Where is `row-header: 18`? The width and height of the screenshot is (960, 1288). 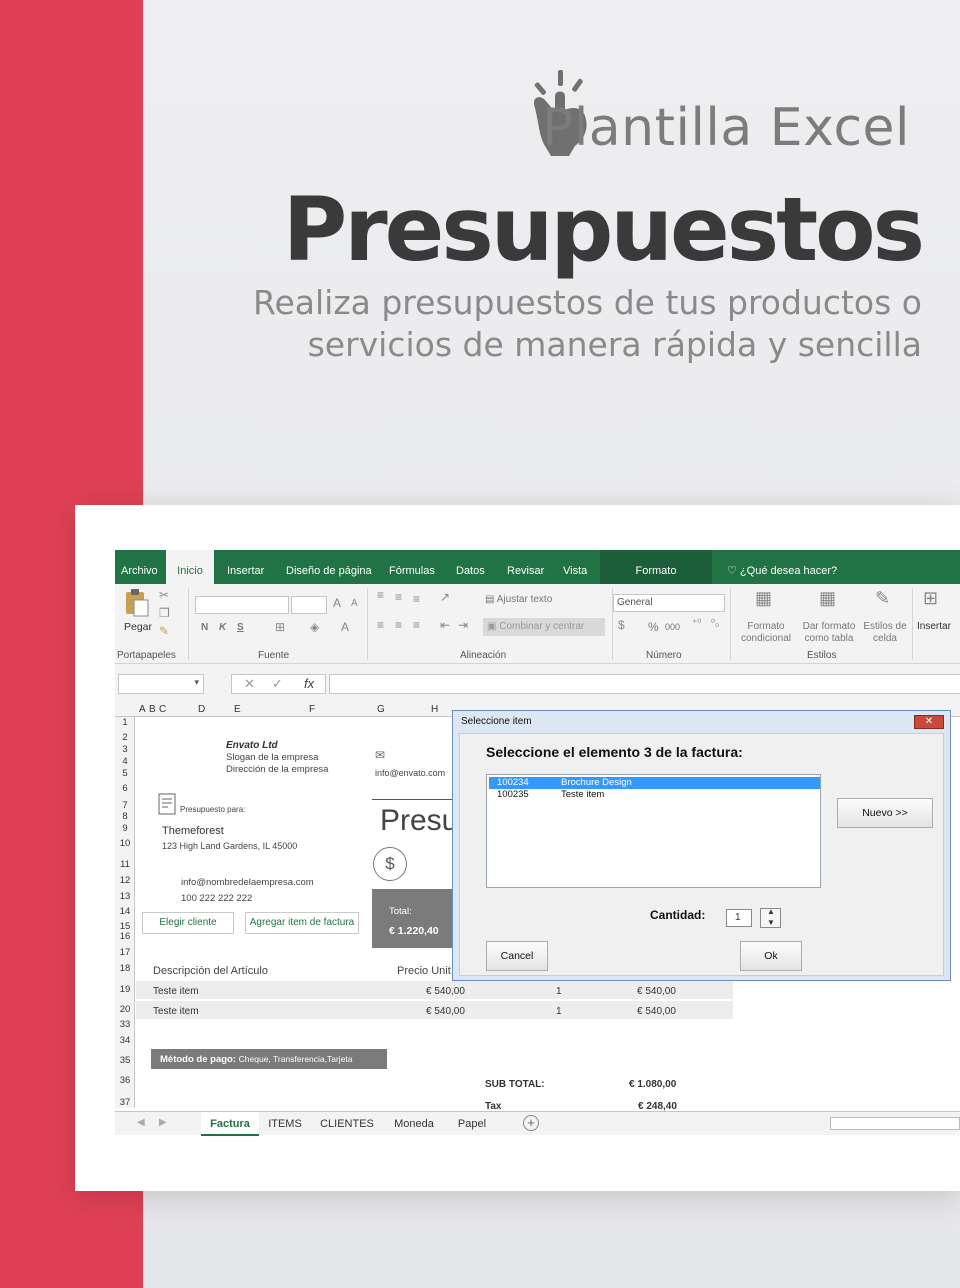
row-header: 18 is located at coordinates (125, 968).